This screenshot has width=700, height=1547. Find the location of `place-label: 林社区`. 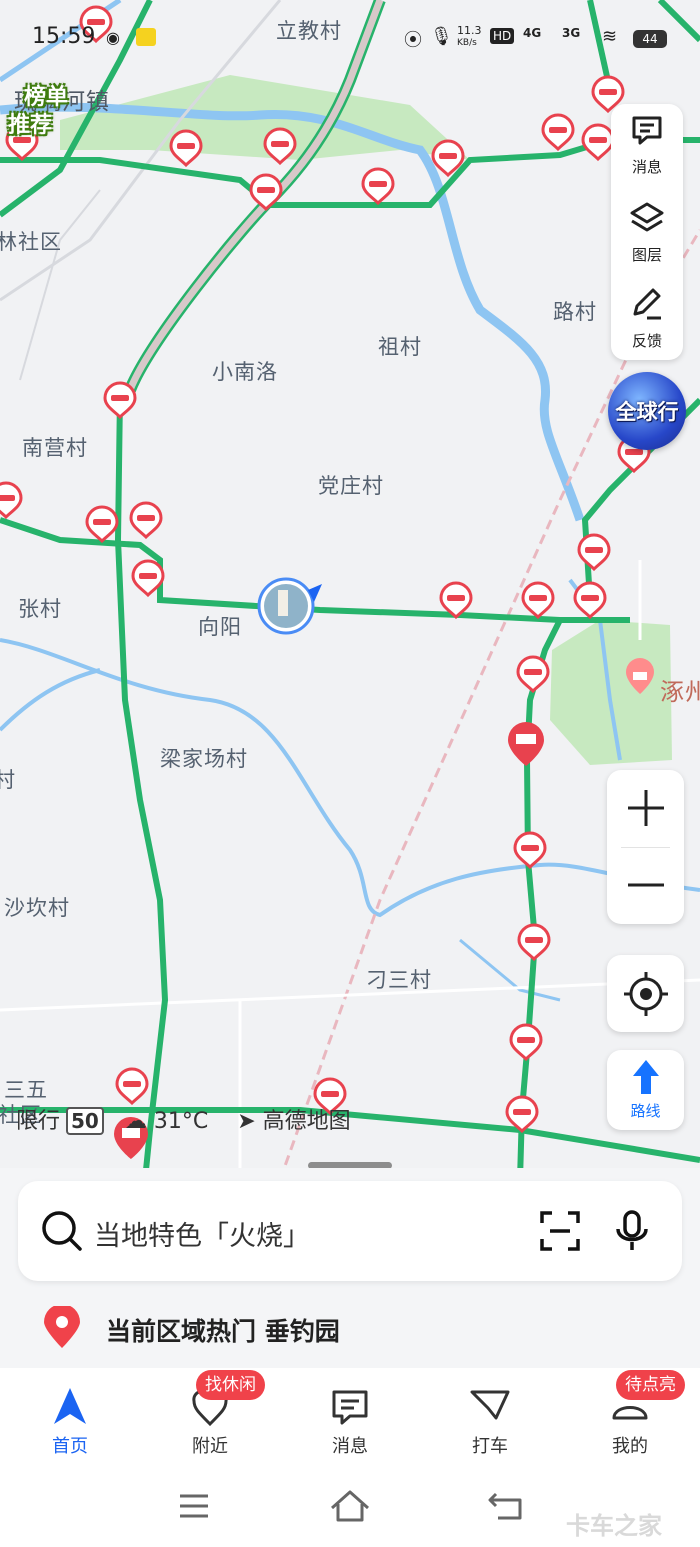

place-label: 林社区 is located at coordinates (31, 242).